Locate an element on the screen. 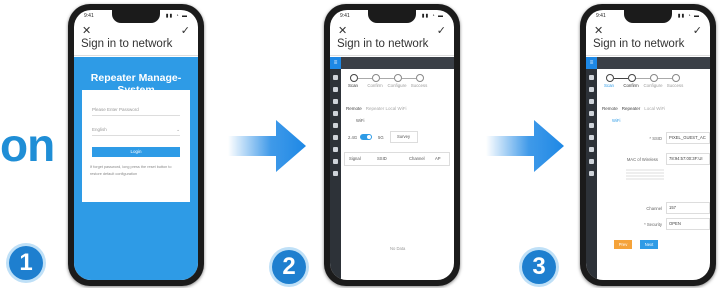 This screenshot has width=720, height=288. tab-repeater-local-wifi: Repeater Local WiFi is located at coordinates (386, 108).